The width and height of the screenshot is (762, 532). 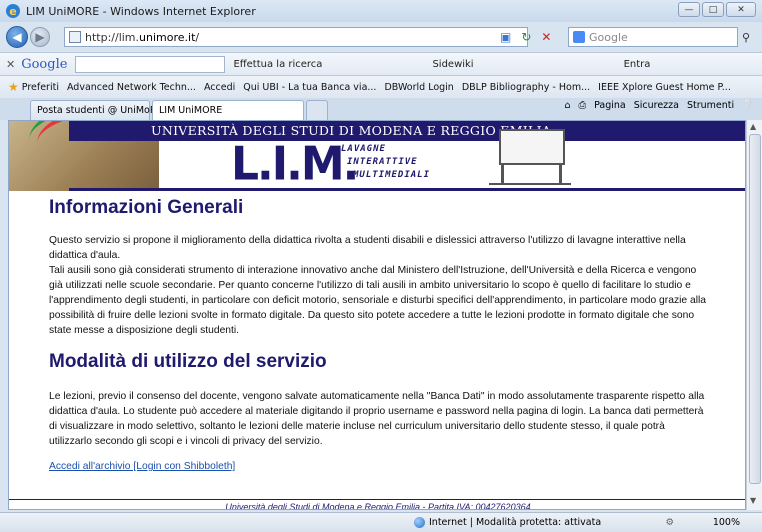 I want to click on tools-menu: Strumenti, so click(x=710, y=105).